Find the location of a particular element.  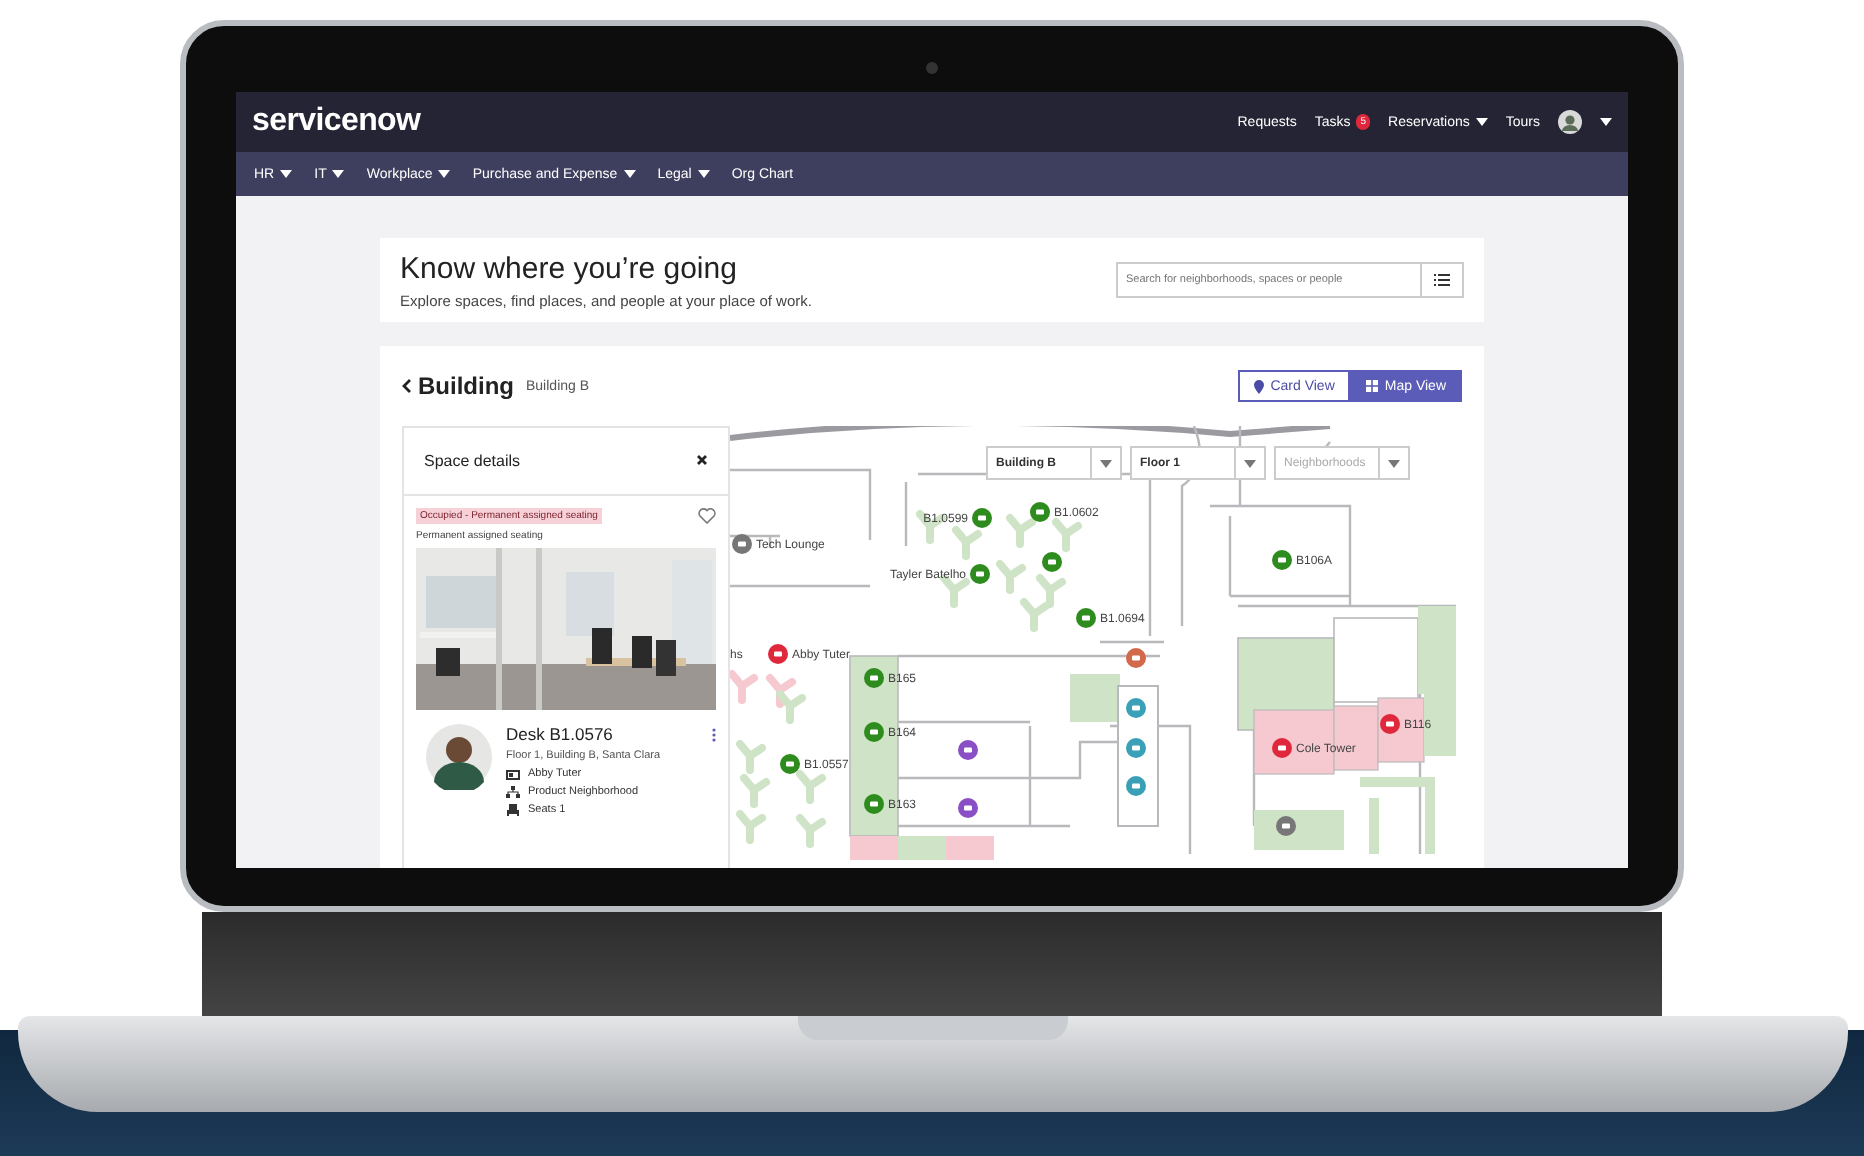

id-card-icon is located at coordinates (513, 774).